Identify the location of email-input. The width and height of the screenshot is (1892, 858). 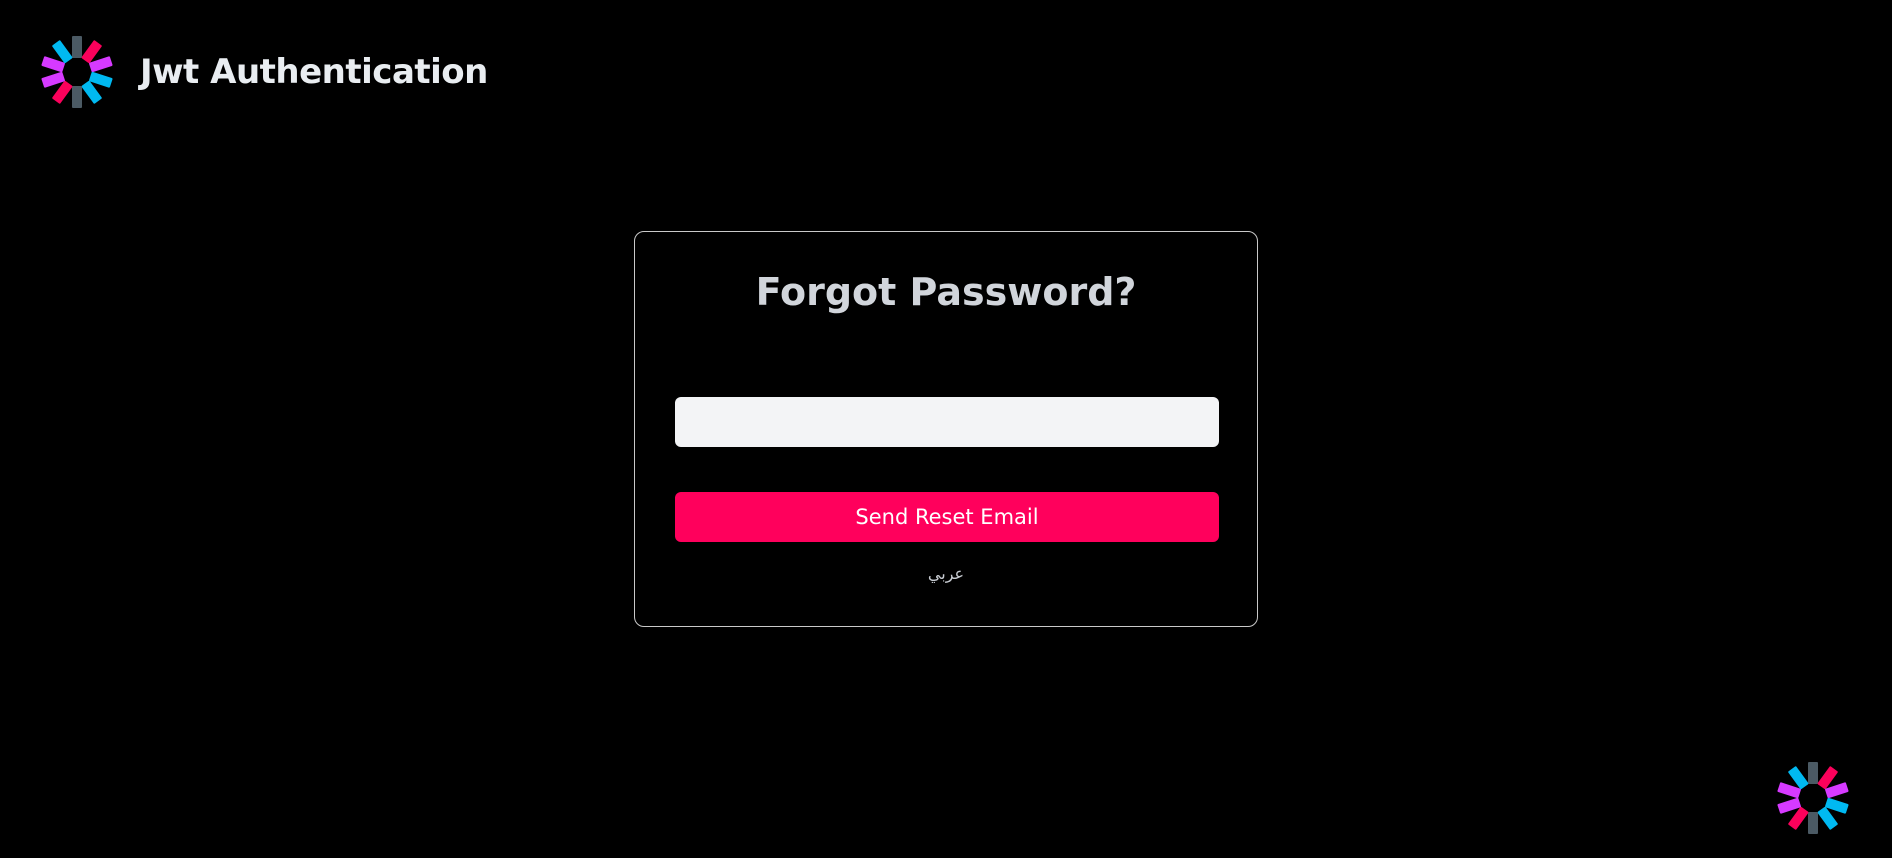
(947, 422).